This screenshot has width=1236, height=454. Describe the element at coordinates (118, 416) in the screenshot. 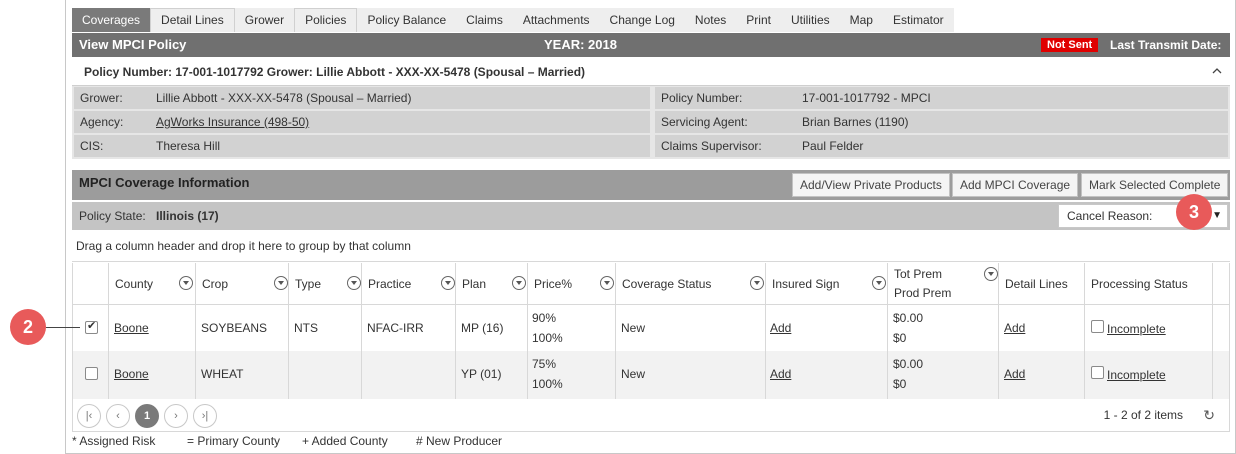

I see `prev-page-button: ‹` at that location.